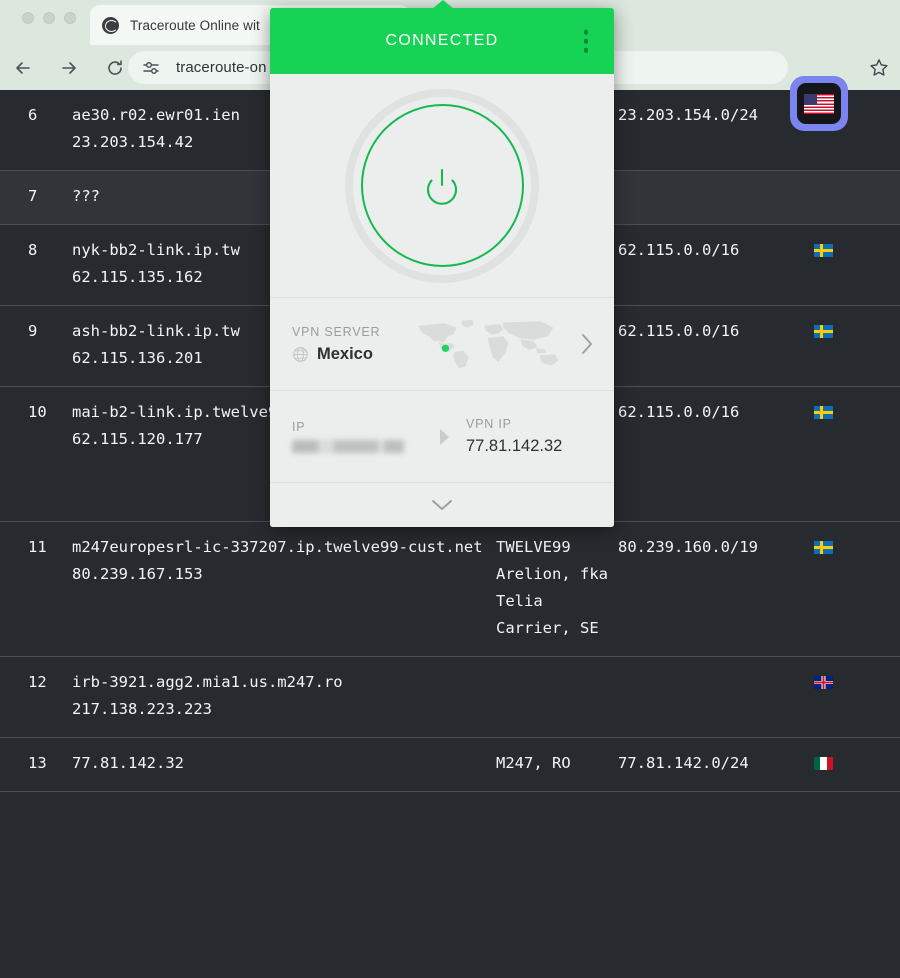 The width and height of the screenshot is (900, 978). I want to click on us-flag-icon, so click(819, 103).